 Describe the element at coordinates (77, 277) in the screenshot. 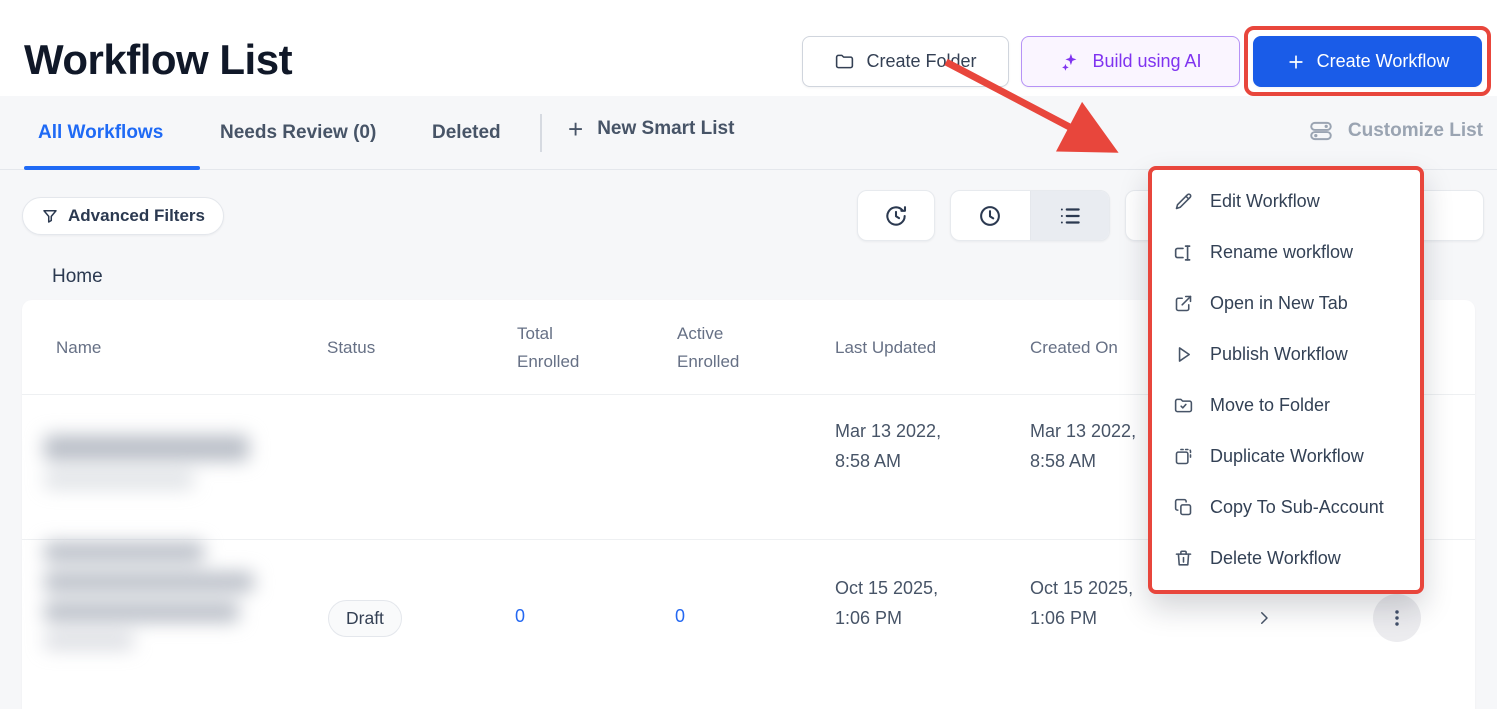

I see `breadcrumb-home: Home` at that location.